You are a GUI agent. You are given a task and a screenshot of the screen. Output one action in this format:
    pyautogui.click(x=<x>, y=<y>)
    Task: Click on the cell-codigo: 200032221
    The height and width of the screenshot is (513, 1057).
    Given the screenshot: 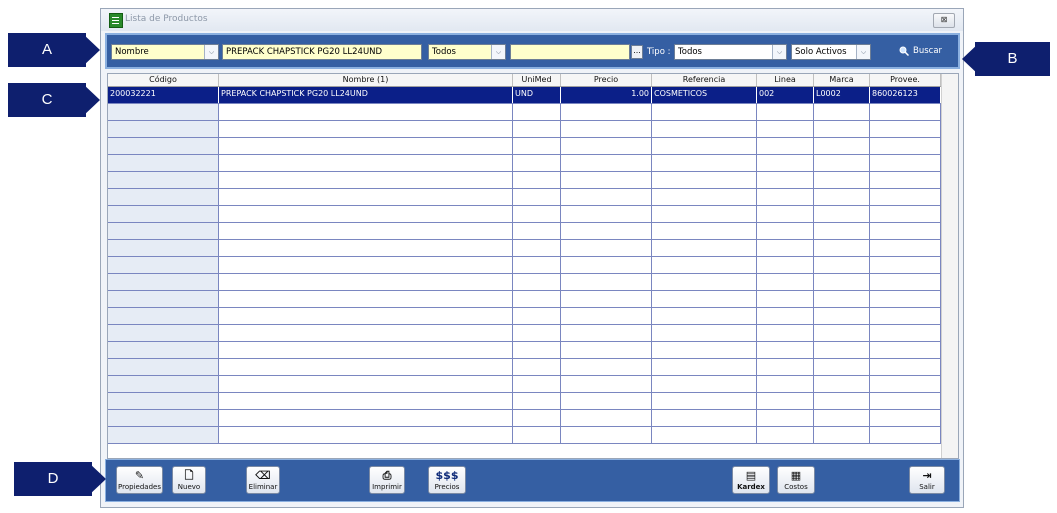 What is the action you would take?
    pyautogui.click(x=163, y=95)
    